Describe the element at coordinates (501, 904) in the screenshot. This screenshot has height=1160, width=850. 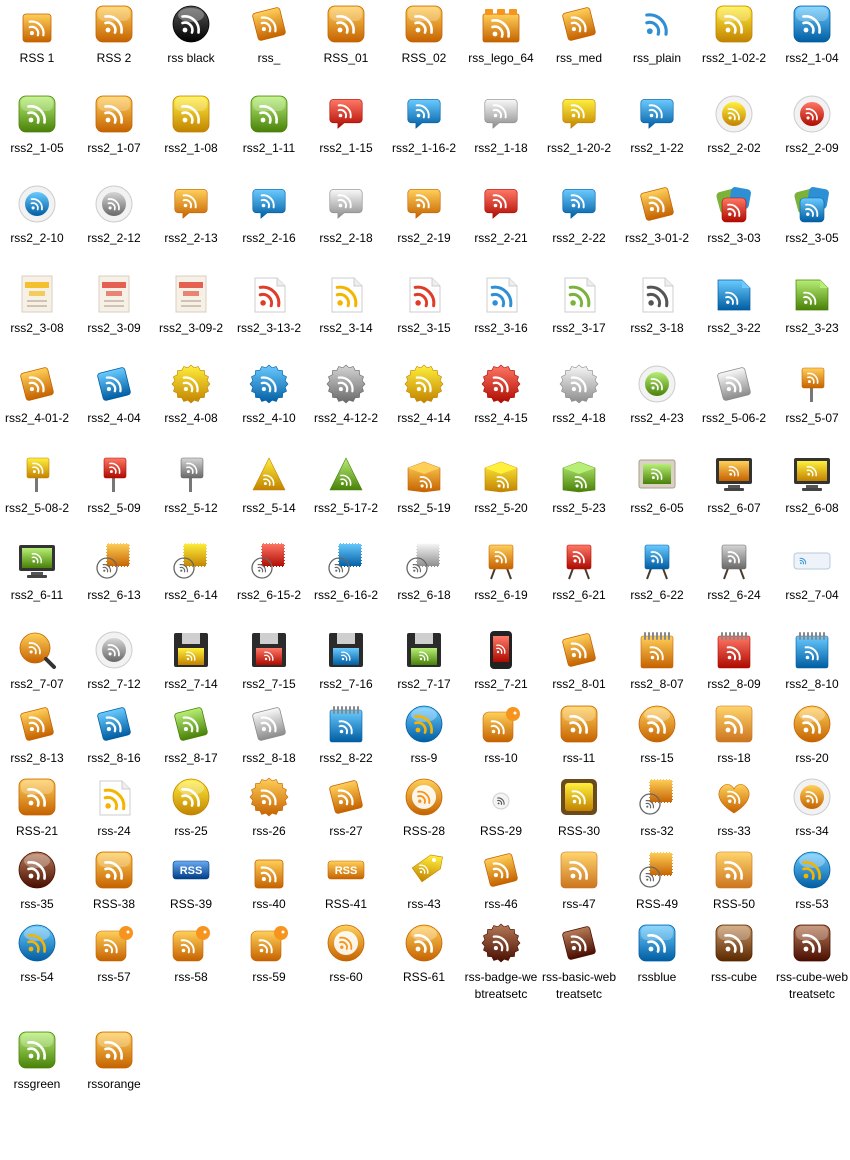
I see `file-name-label: rss-46` at that location.